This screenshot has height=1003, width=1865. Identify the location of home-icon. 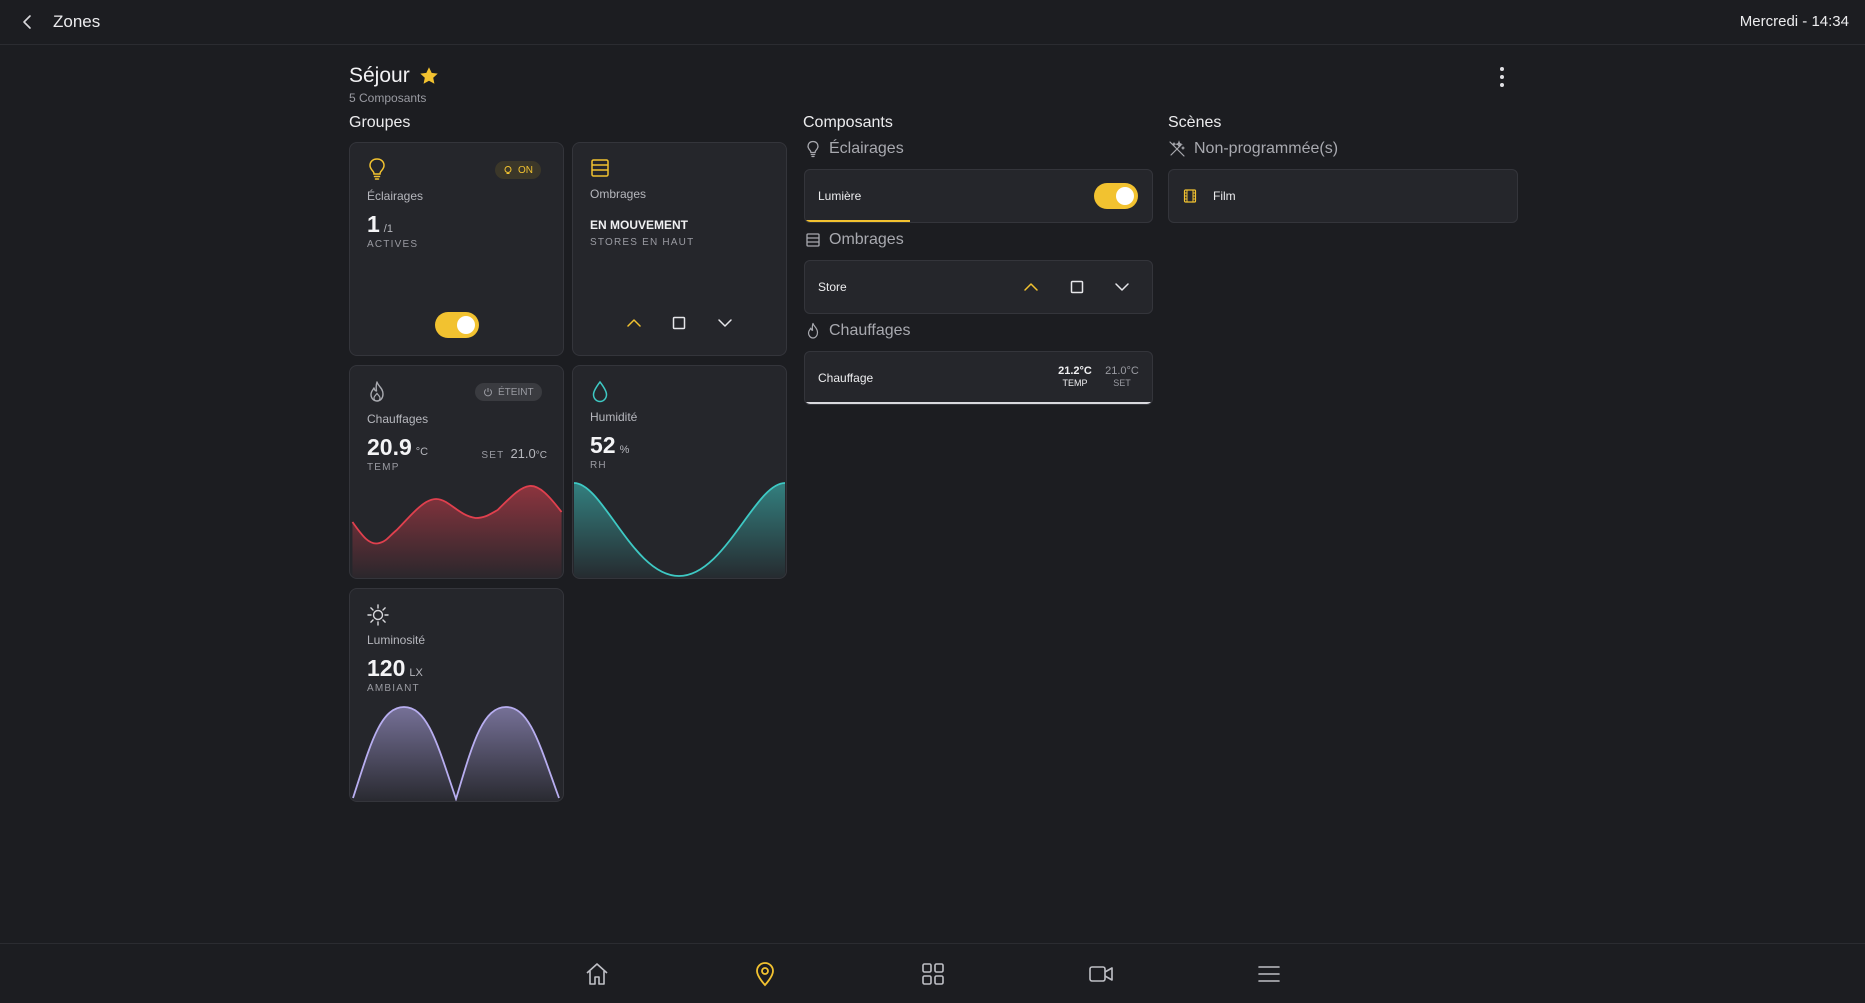
(597, 974).